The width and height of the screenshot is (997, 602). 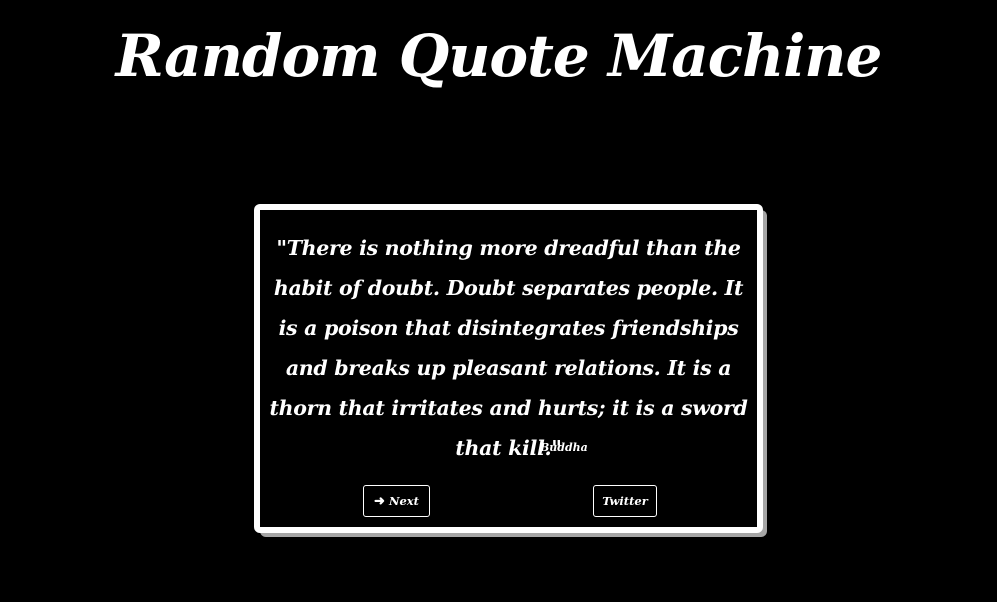 What do you see at coordinates (564, 447) in the screenshot?
I see `quote-author: Buddha` at bounding box center [564, 447].